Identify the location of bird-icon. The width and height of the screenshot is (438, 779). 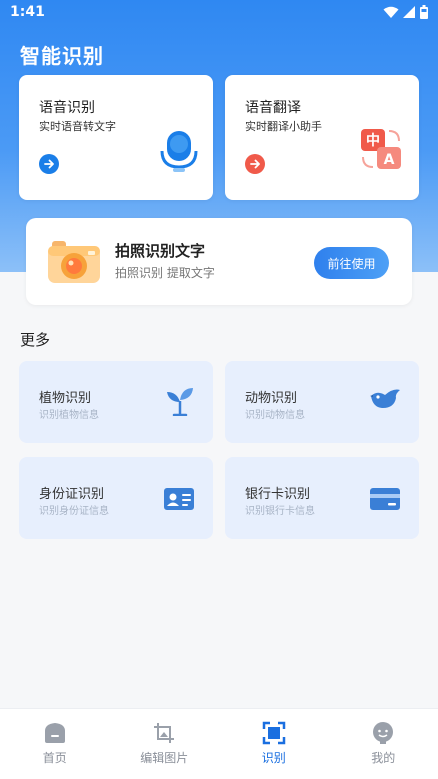
(385, 398).